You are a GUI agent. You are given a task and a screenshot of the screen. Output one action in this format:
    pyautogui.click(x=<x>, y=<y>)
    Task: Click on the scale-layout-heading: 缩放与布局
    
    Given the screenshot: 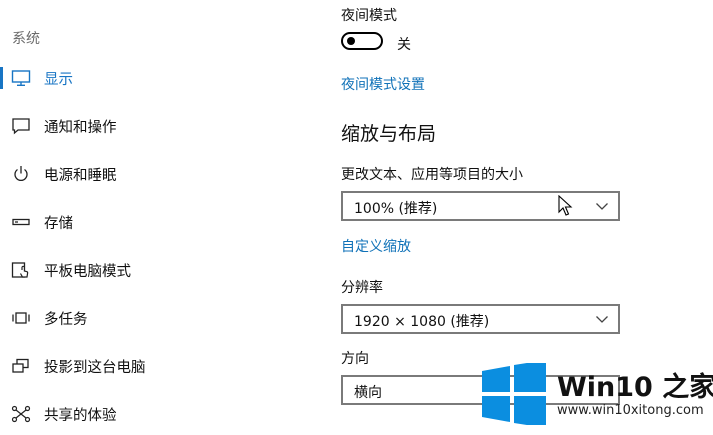 What is the action you would take?
    pyautogui.click(x=389, y=134)
    